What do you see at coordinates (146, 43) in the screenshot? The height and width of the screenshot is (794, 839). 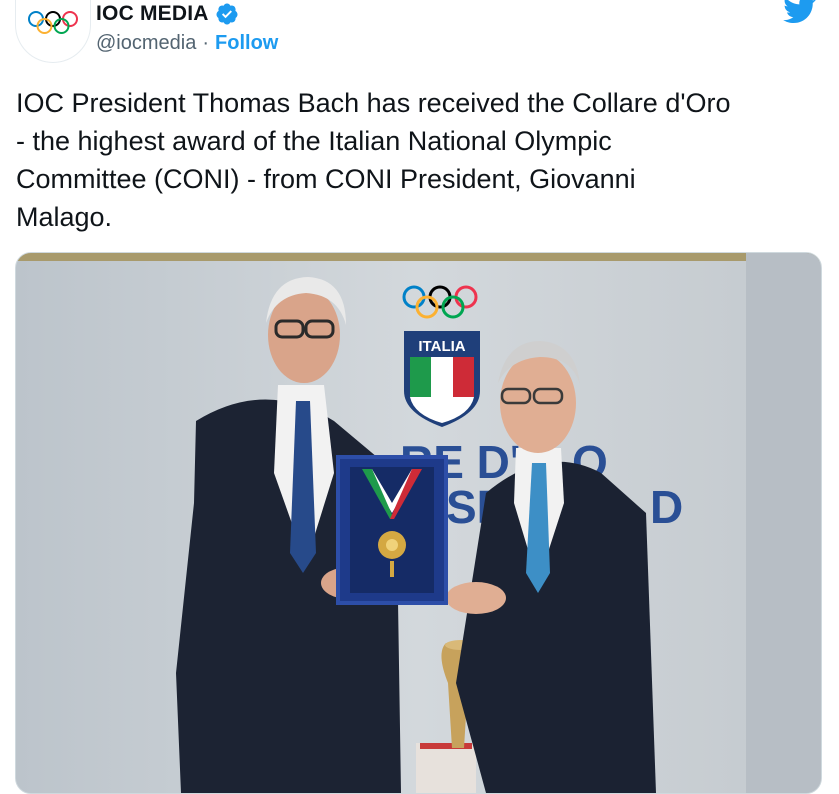 I see `account-handle: @iocmedia` at bounding box center [146, 43].